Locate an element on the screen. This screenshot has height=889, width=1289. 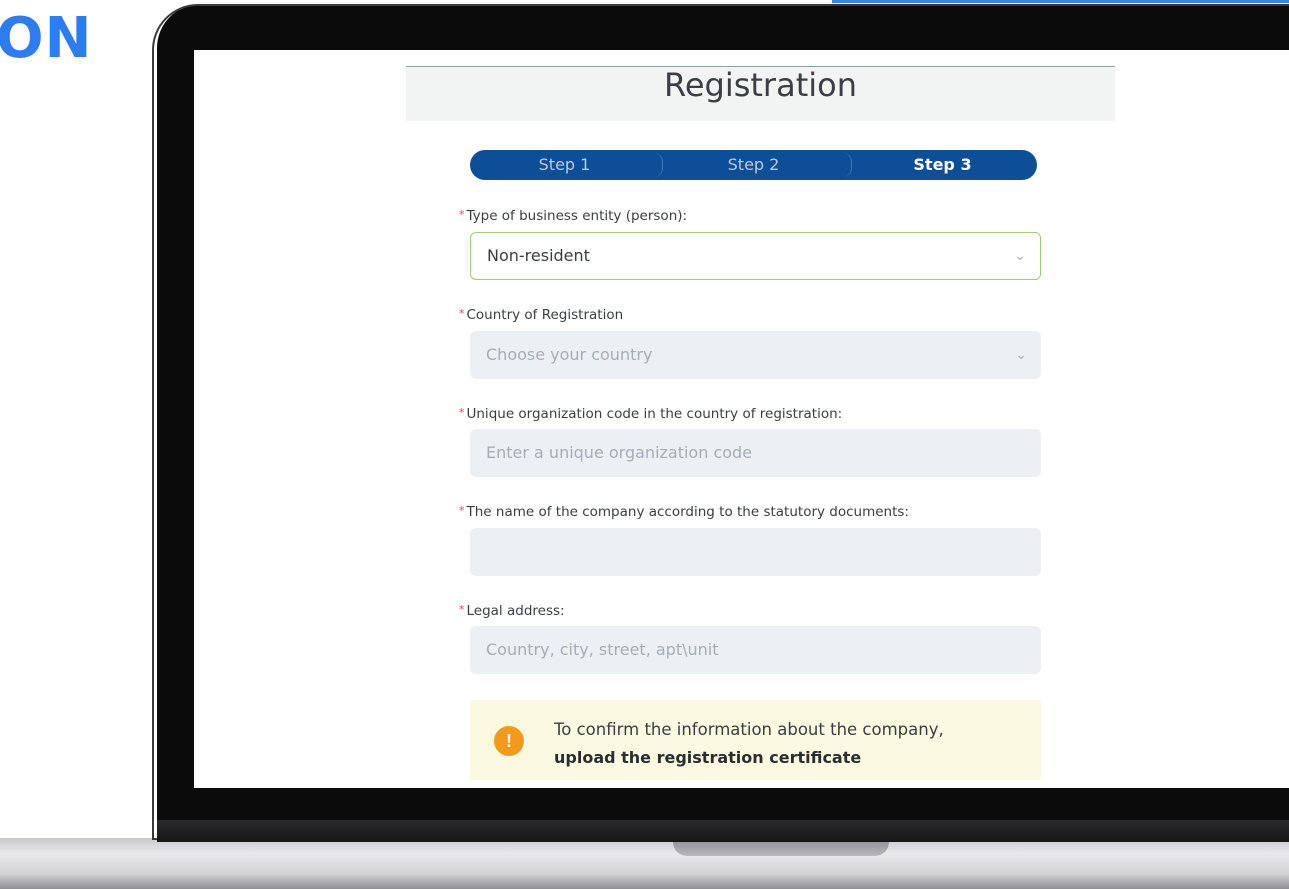
legal-address-placeholder: Country, city, street, apt\unit is located at coordinates (602, 649).